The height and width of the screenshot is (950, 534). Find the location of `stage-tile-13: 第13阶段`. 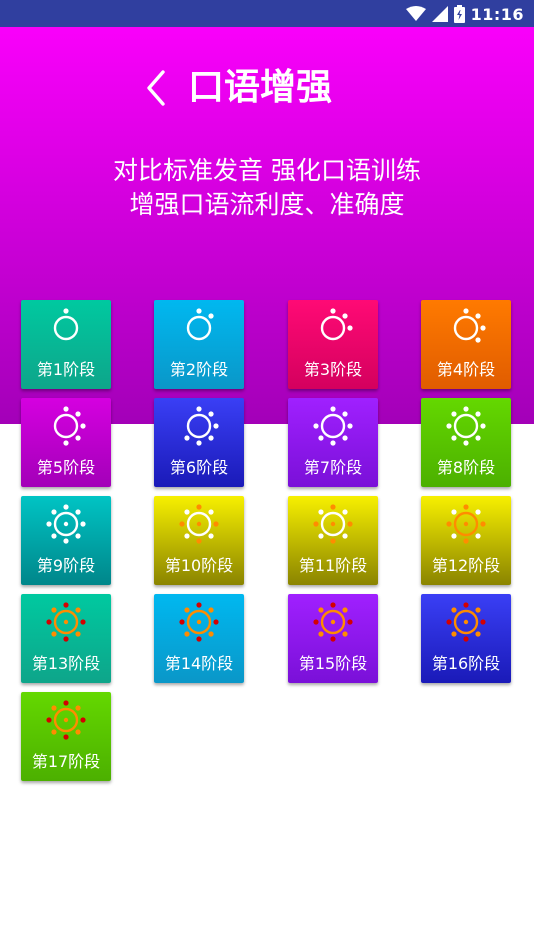

stage-tile-13: 第13阶段 is located at coordinates (66, 638).